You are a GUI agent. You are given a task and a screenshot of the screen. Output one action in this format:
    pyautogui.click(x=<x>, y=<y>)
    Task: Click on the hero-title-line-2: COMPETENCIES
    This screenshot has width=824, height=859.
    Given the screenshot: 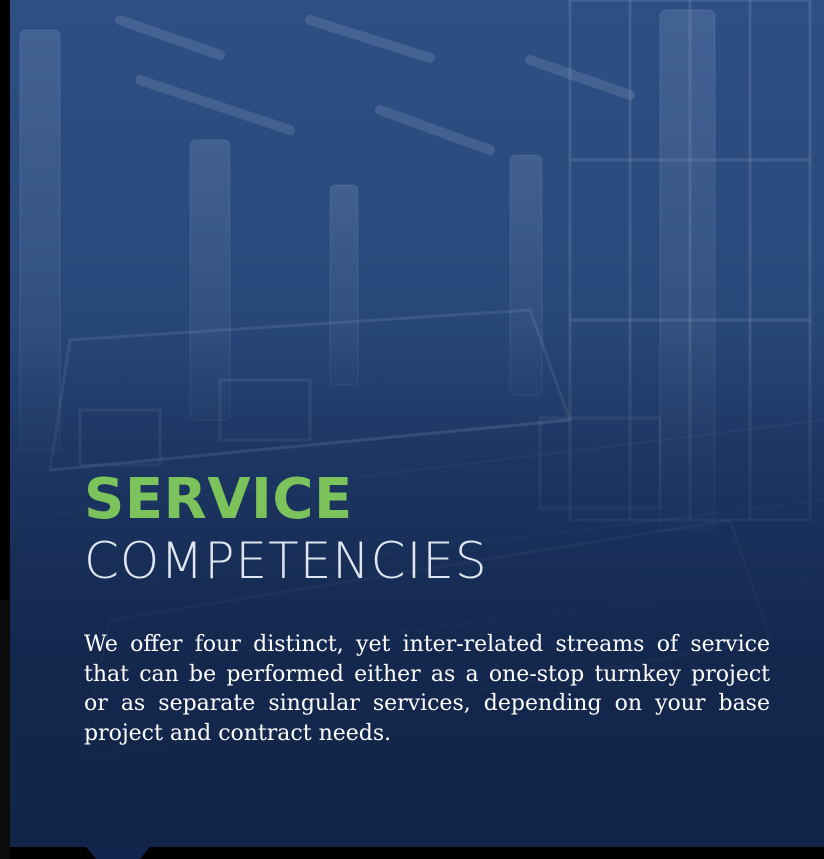 What is the action you would take?
    pyautogui.click(x=286, y=561)
    